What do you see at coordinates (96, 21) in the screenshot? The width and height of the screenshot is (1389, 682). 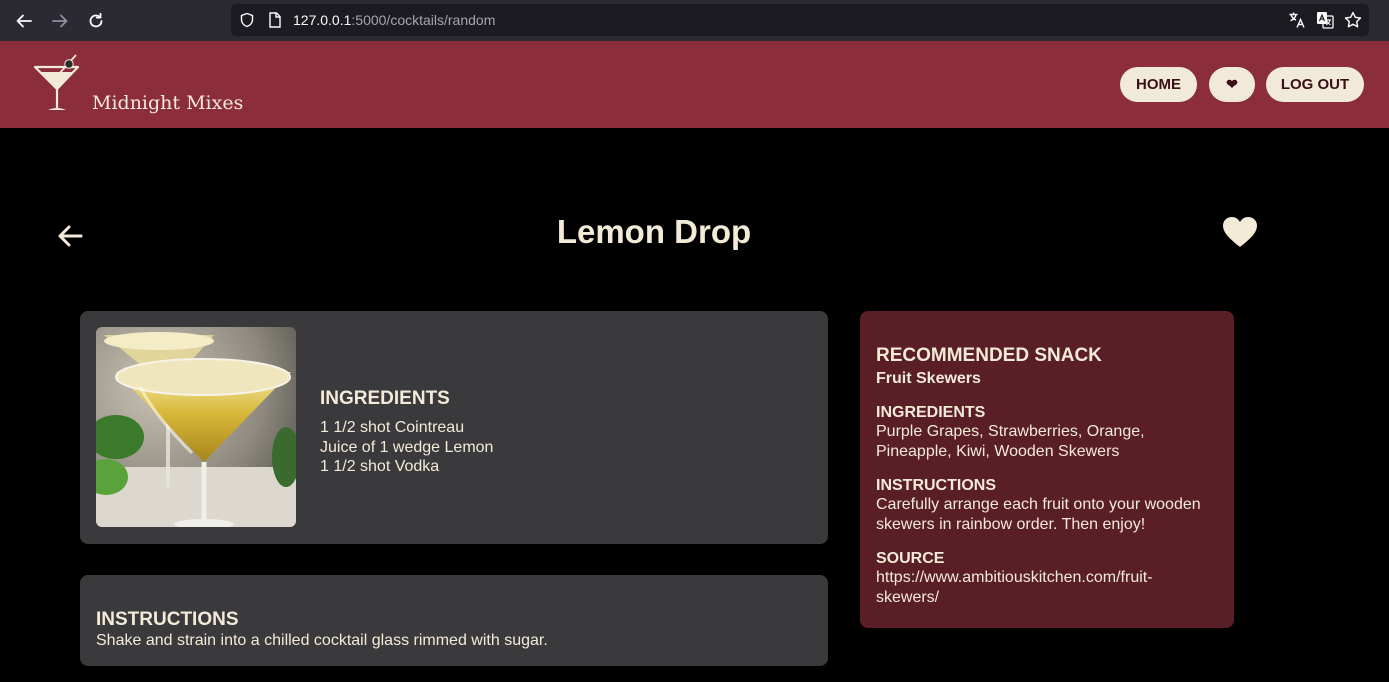 I see `reload-icon` at bounding box center [96, 21].